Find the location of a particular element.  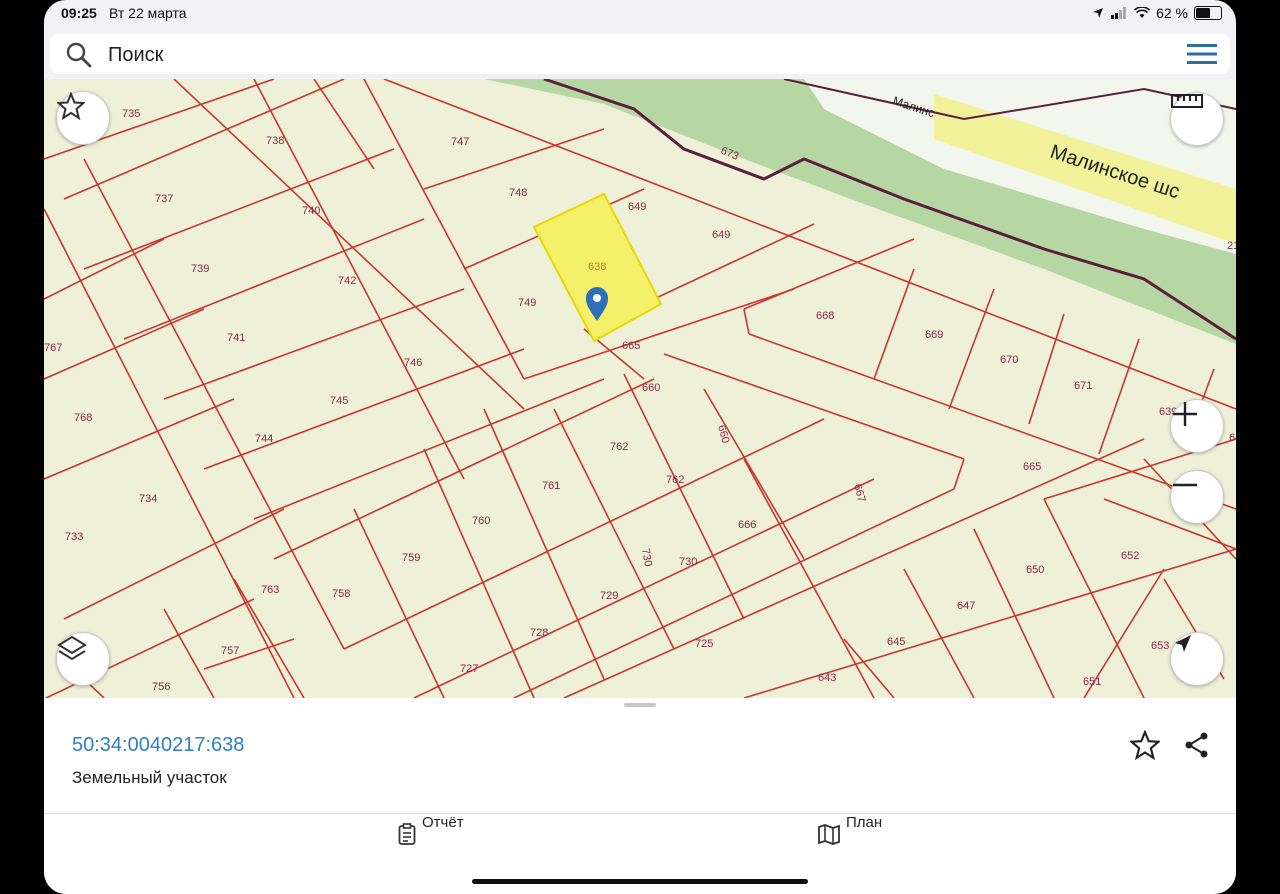

parcel-number-label: 666 is located at coordinates (747, 525).